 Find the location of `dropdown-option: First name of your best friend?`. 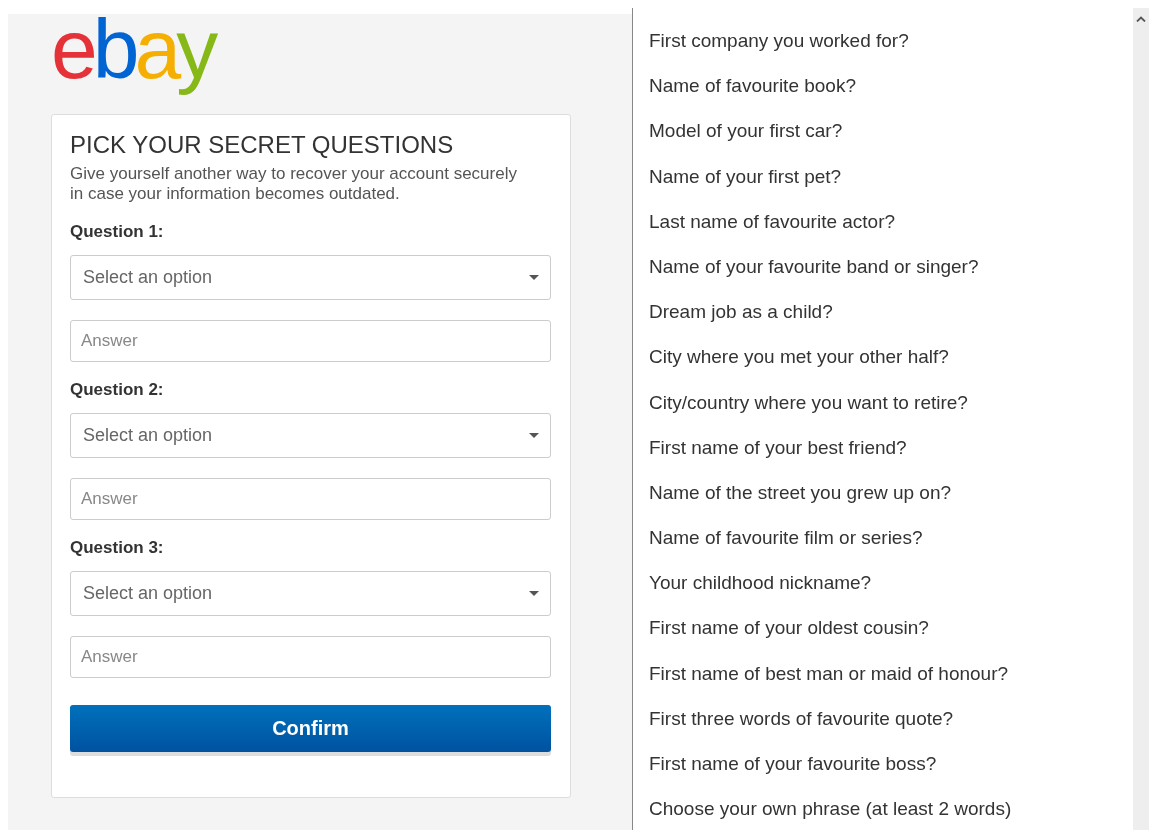

dropdown-option: First name of your best friend? is located at coordinates (891, 455).